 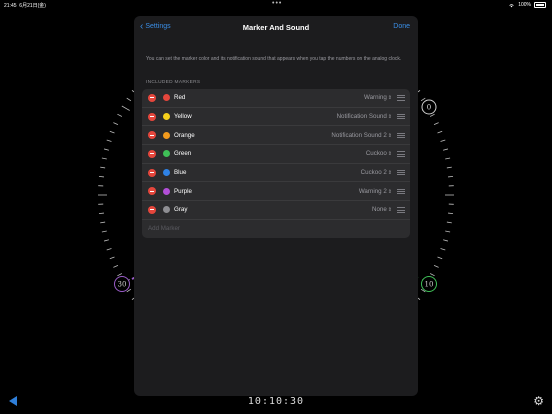 What do you see at coordinates (276, 98) in the screenshot?
I see `marker-row-red: Red Warning⇕` at bounding box center [276, 98].